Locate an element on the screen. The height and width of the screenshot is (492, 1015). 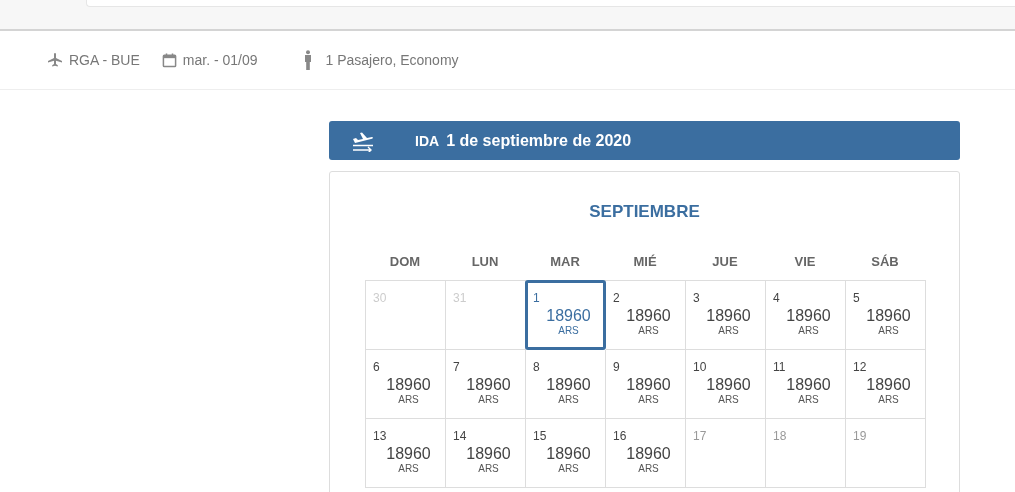
day-number: 16 is located at coordinates (620, 437).